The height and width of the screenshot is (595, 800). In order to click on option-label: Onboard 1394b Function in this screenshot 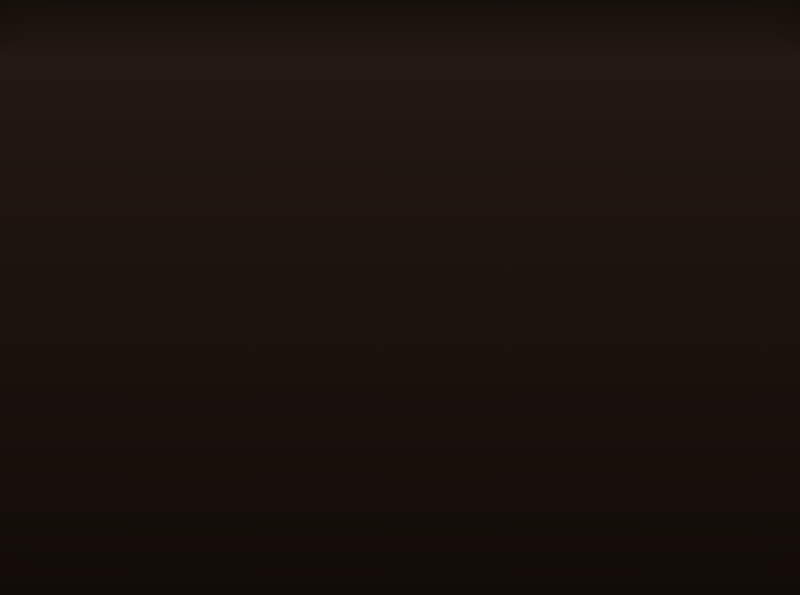, I will do `click(190, 414)`.